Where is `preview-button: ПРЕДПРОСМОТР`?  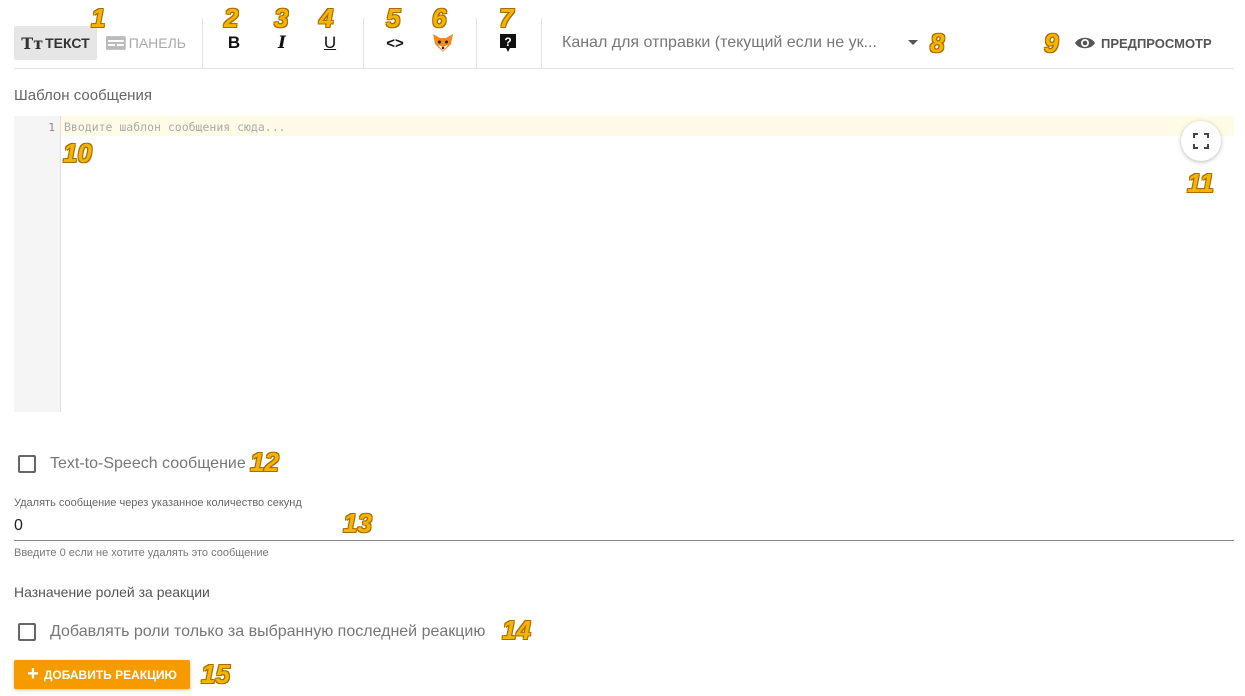 preview-button: ПРЕДПРОСМОТР is located at coordinates (1143, 43).